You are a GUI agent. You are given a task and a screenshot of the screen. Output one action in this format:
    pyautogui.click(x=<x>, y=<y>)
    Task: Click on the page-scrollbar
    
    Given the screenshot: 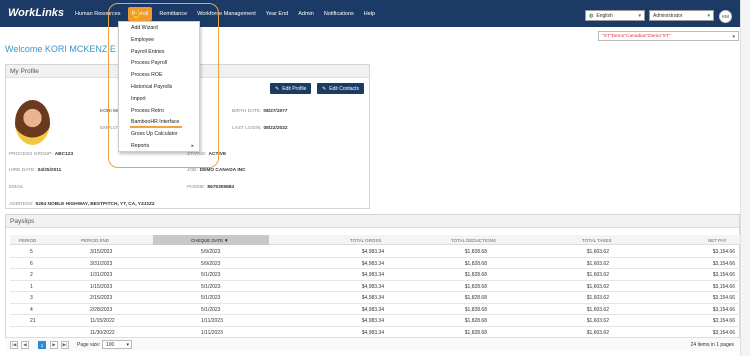 What is the action you would take?
    pyautogui.click(x=745, y=178)
    